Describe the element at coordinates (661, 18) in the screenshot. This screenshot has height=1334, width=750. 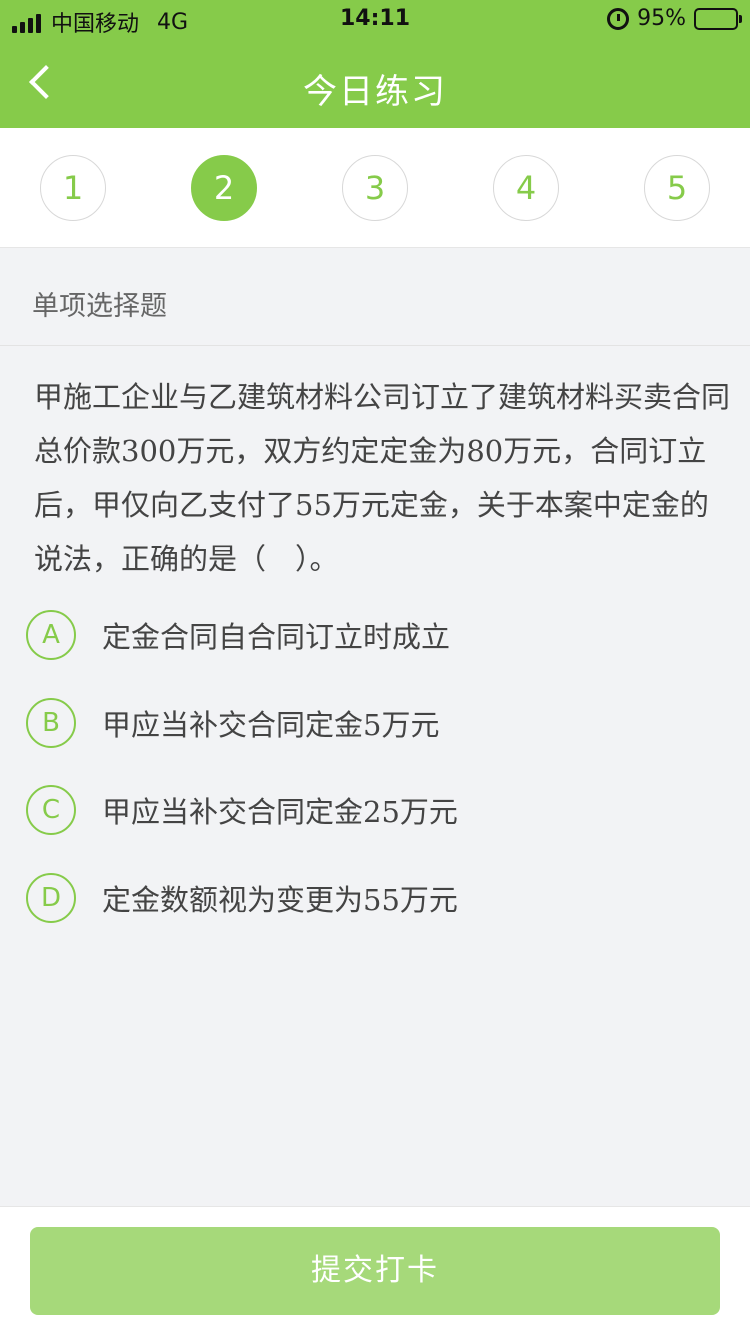
I see `battery-percent: 95%` at that location.